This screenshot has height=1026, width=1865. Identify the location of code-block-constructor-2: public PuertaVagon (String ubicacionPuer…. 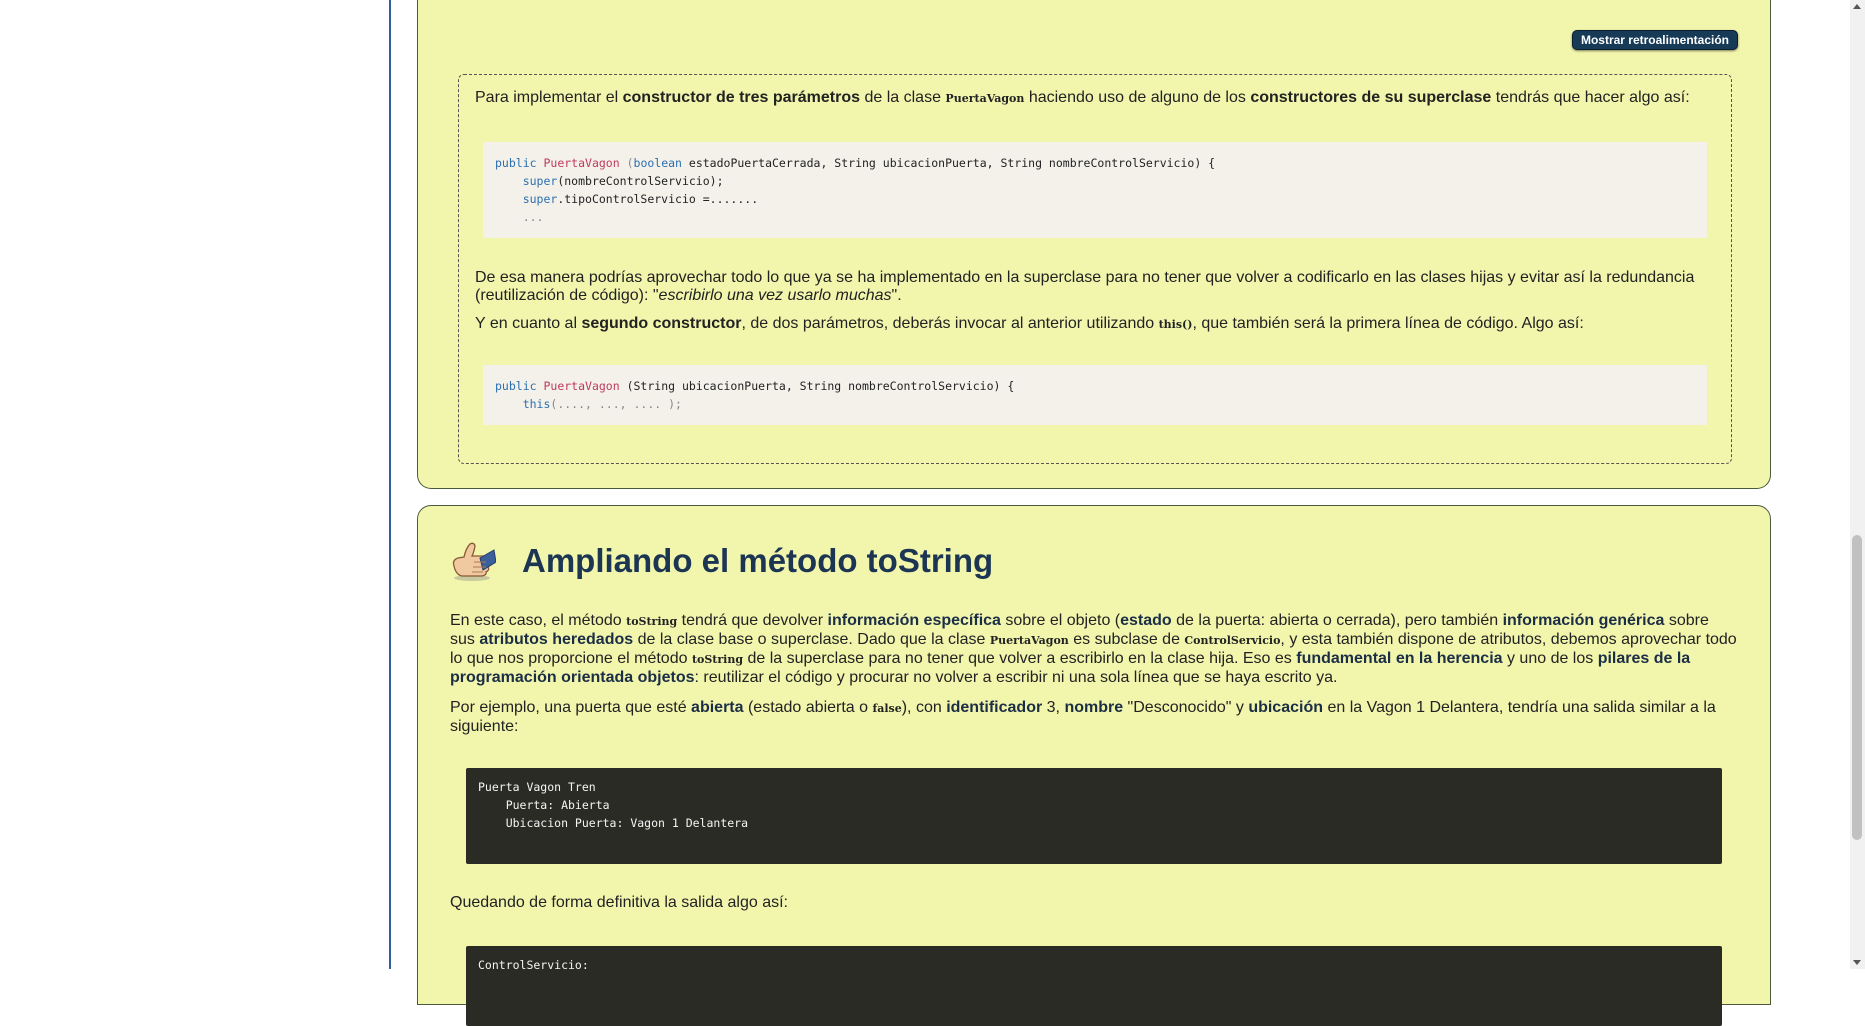
(1095, 395).